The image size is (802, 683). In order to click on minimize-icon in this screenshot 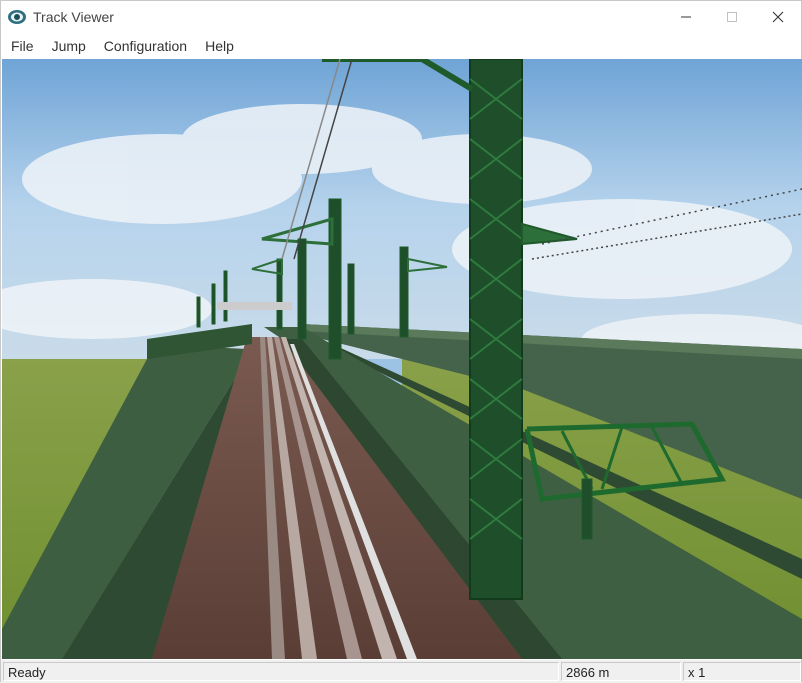, I will do `click(686, 17)`.